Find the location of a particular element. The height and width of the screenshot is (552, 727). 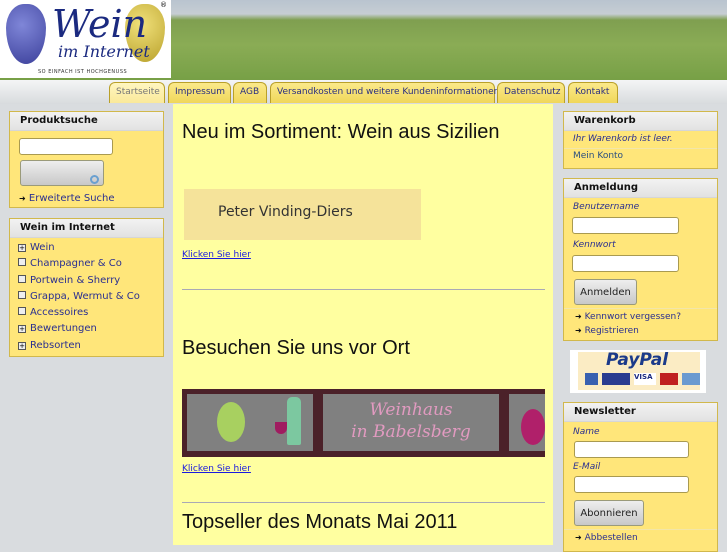

cart-title: Warenkorb is located at coordinates (640, 121).